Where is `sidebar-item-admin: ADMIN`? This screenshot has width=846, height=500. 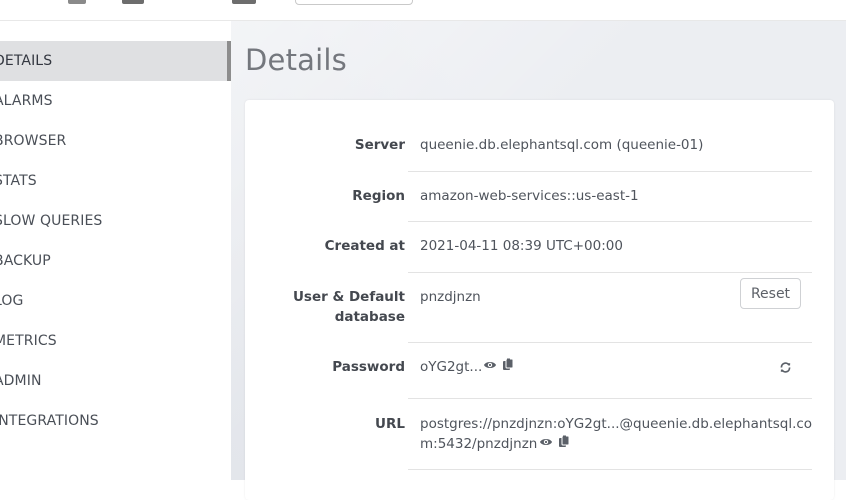
sidebar-item-admin: ADMIN is located at coordinates (115, 381).